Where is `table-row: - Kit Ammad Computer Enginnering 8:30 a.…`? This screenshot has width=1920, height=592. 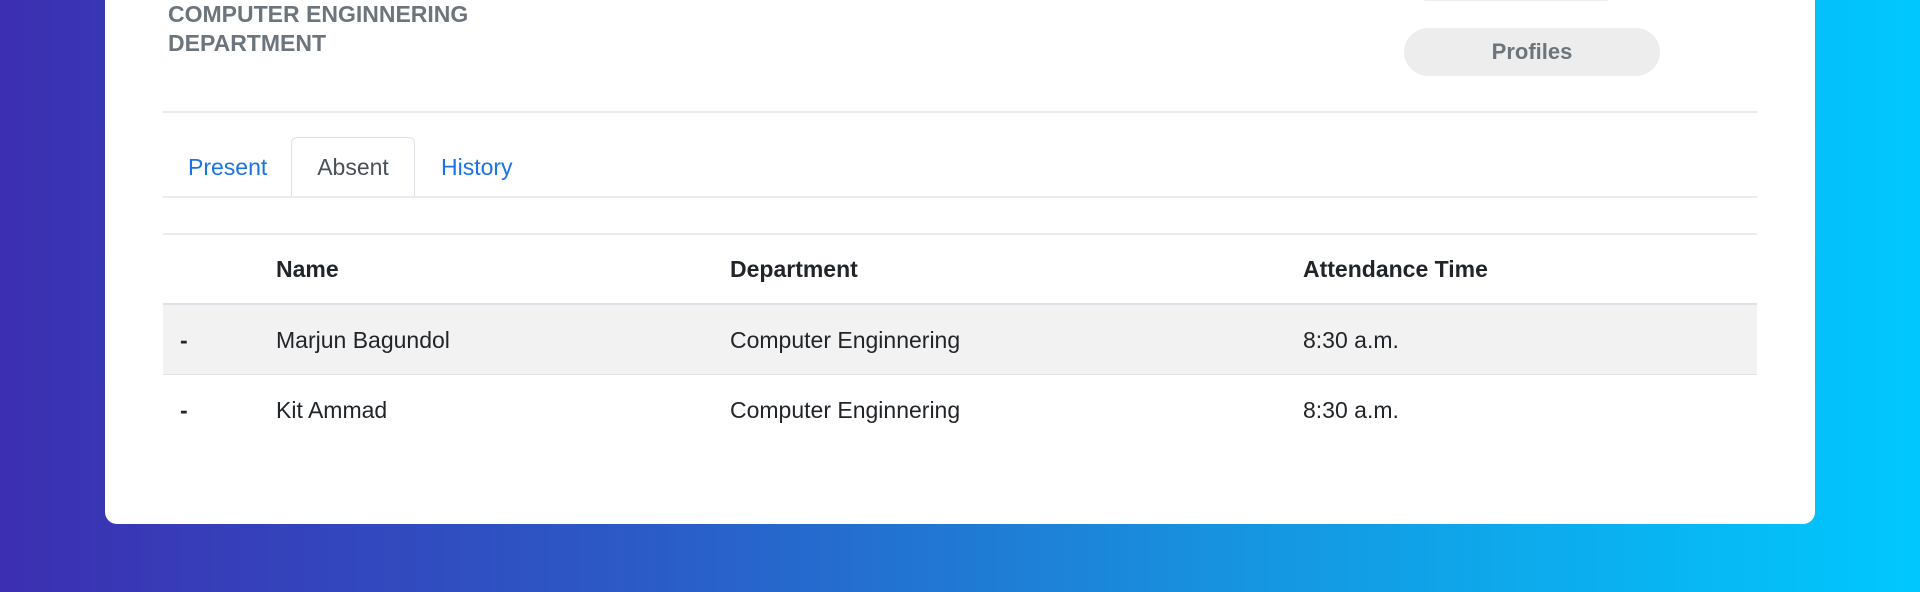
table-row: - Kit Ammad Computer Enginnering 8:30 a.… is located at coordinates (960, 410).